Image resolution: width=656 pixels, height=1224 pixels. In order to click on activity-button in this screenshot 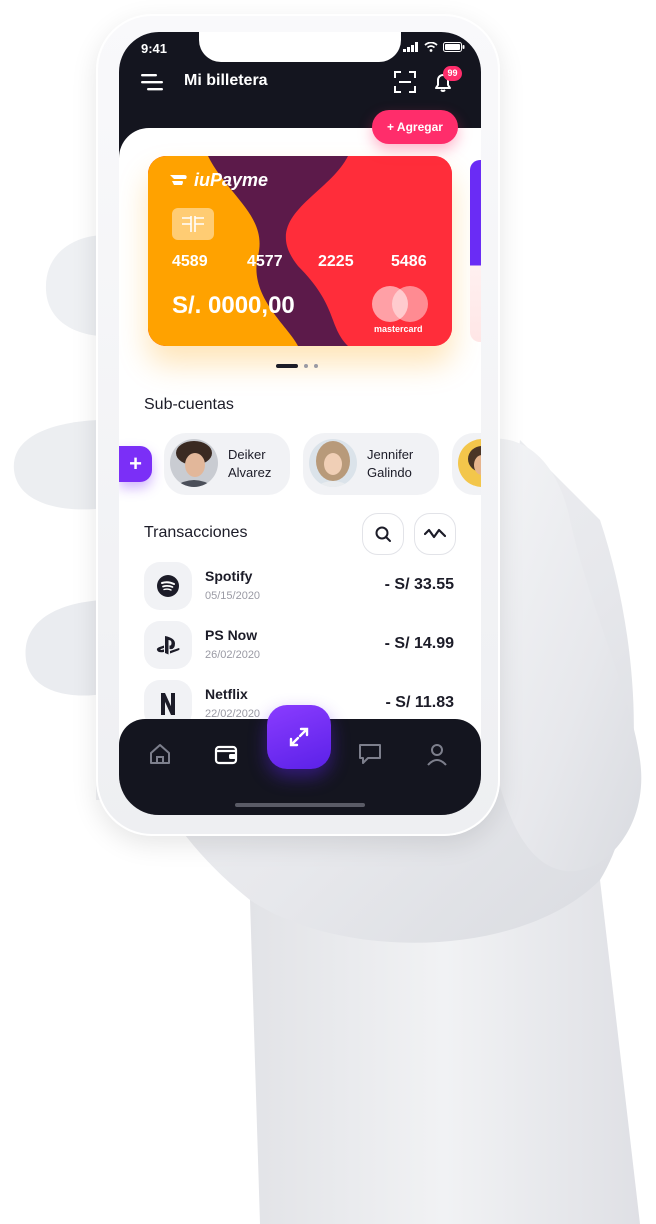, I will do `click(435, 534)`.